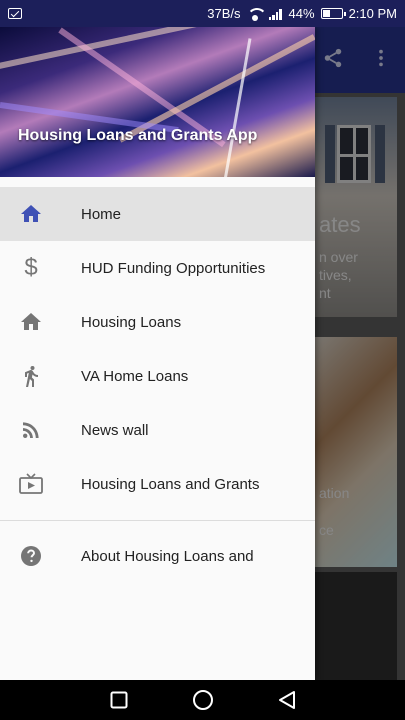  Describe the element at coordinates (372, 13) in the screenshot. I see `clock: 2:10 PM` at that location.